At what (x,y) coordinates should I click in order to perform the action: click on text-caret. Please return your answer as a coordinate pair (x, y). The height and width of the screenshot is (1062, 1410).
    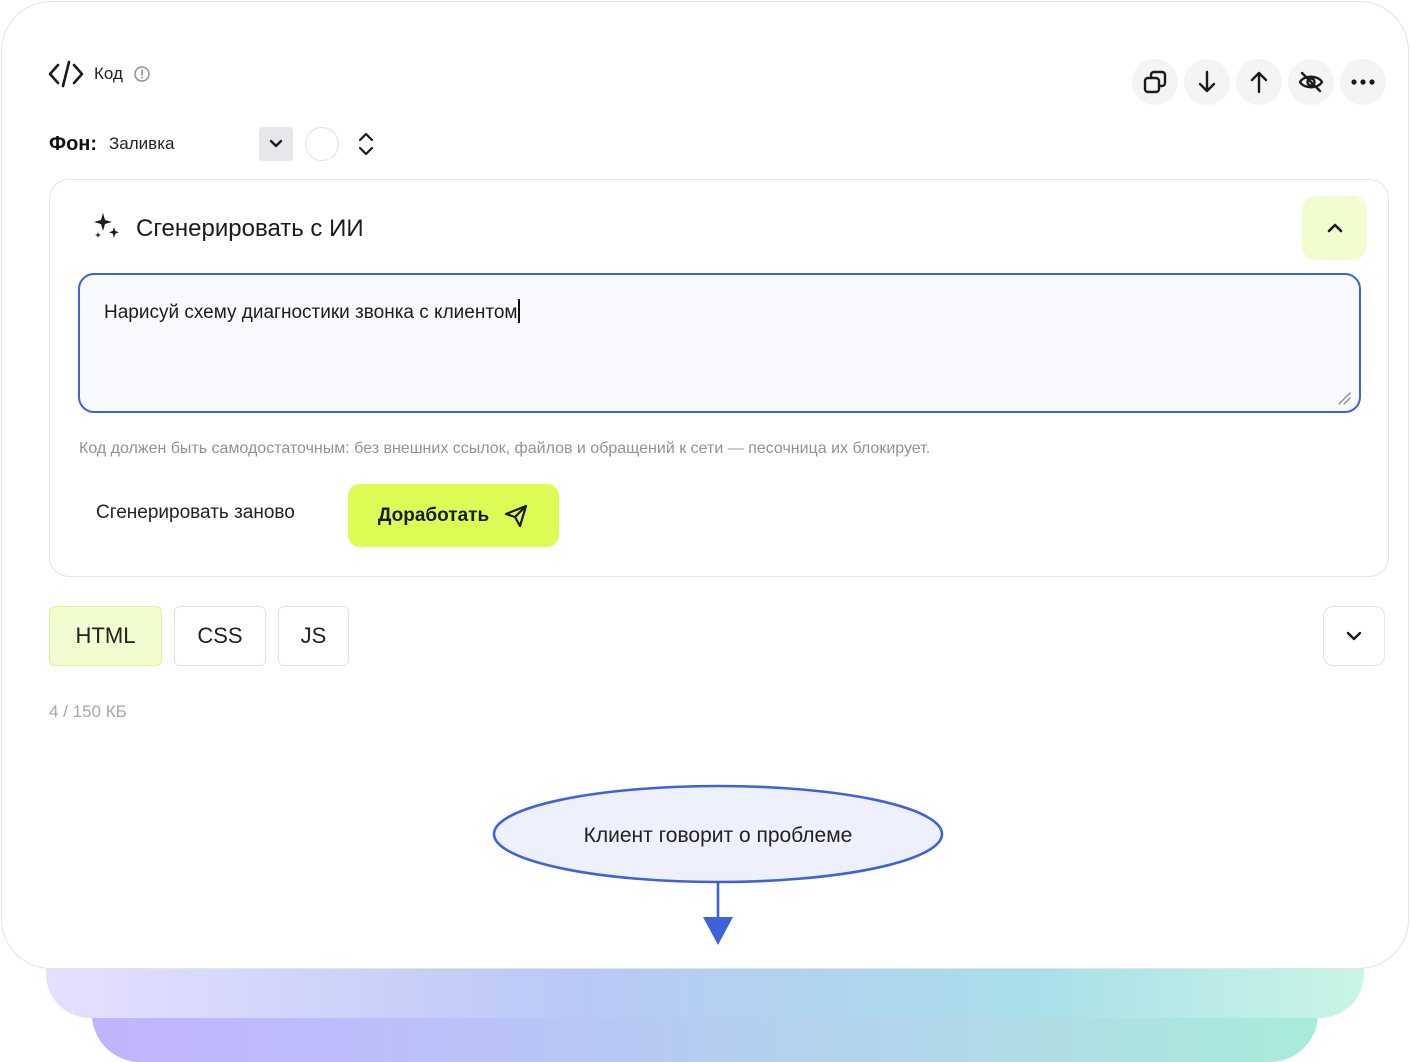
    Looking at the image, I should click on (519, 311).